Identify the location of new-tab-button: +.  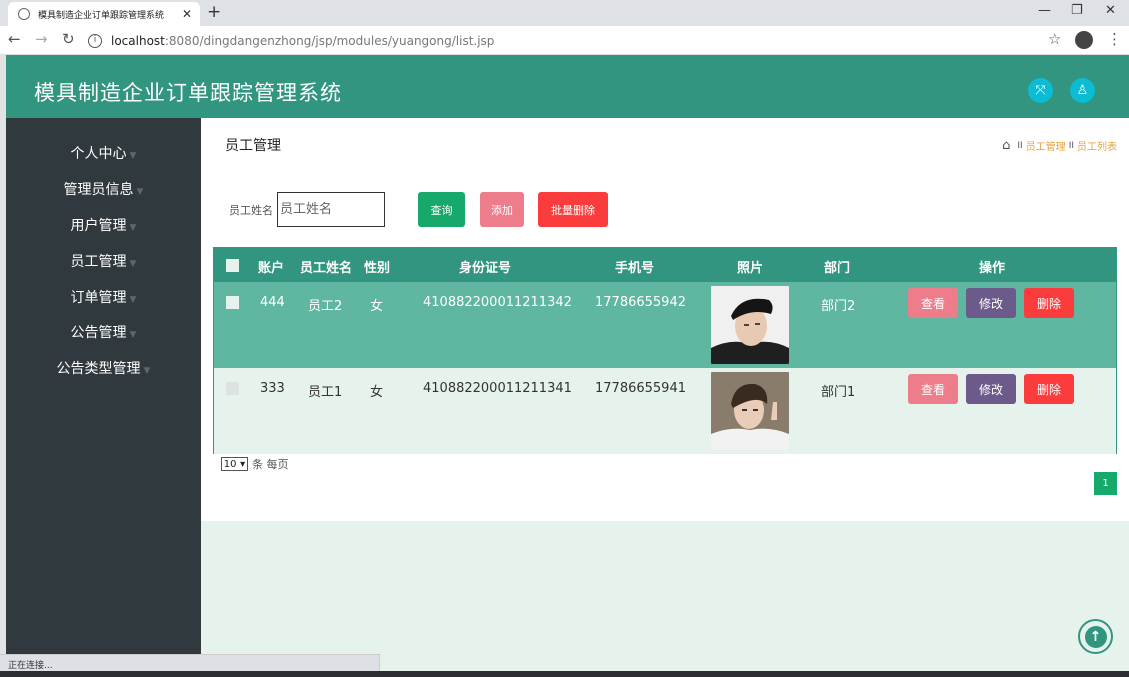
(214, 12).